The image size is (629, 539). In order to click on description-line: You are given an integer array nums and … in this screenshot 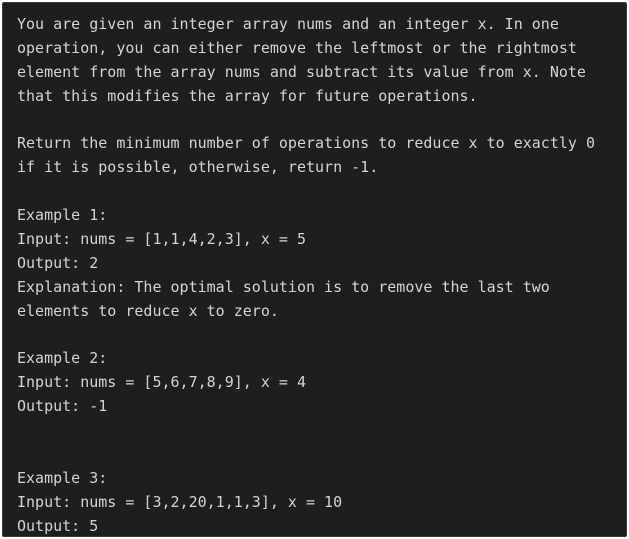, I will do `click(288, 24)`.